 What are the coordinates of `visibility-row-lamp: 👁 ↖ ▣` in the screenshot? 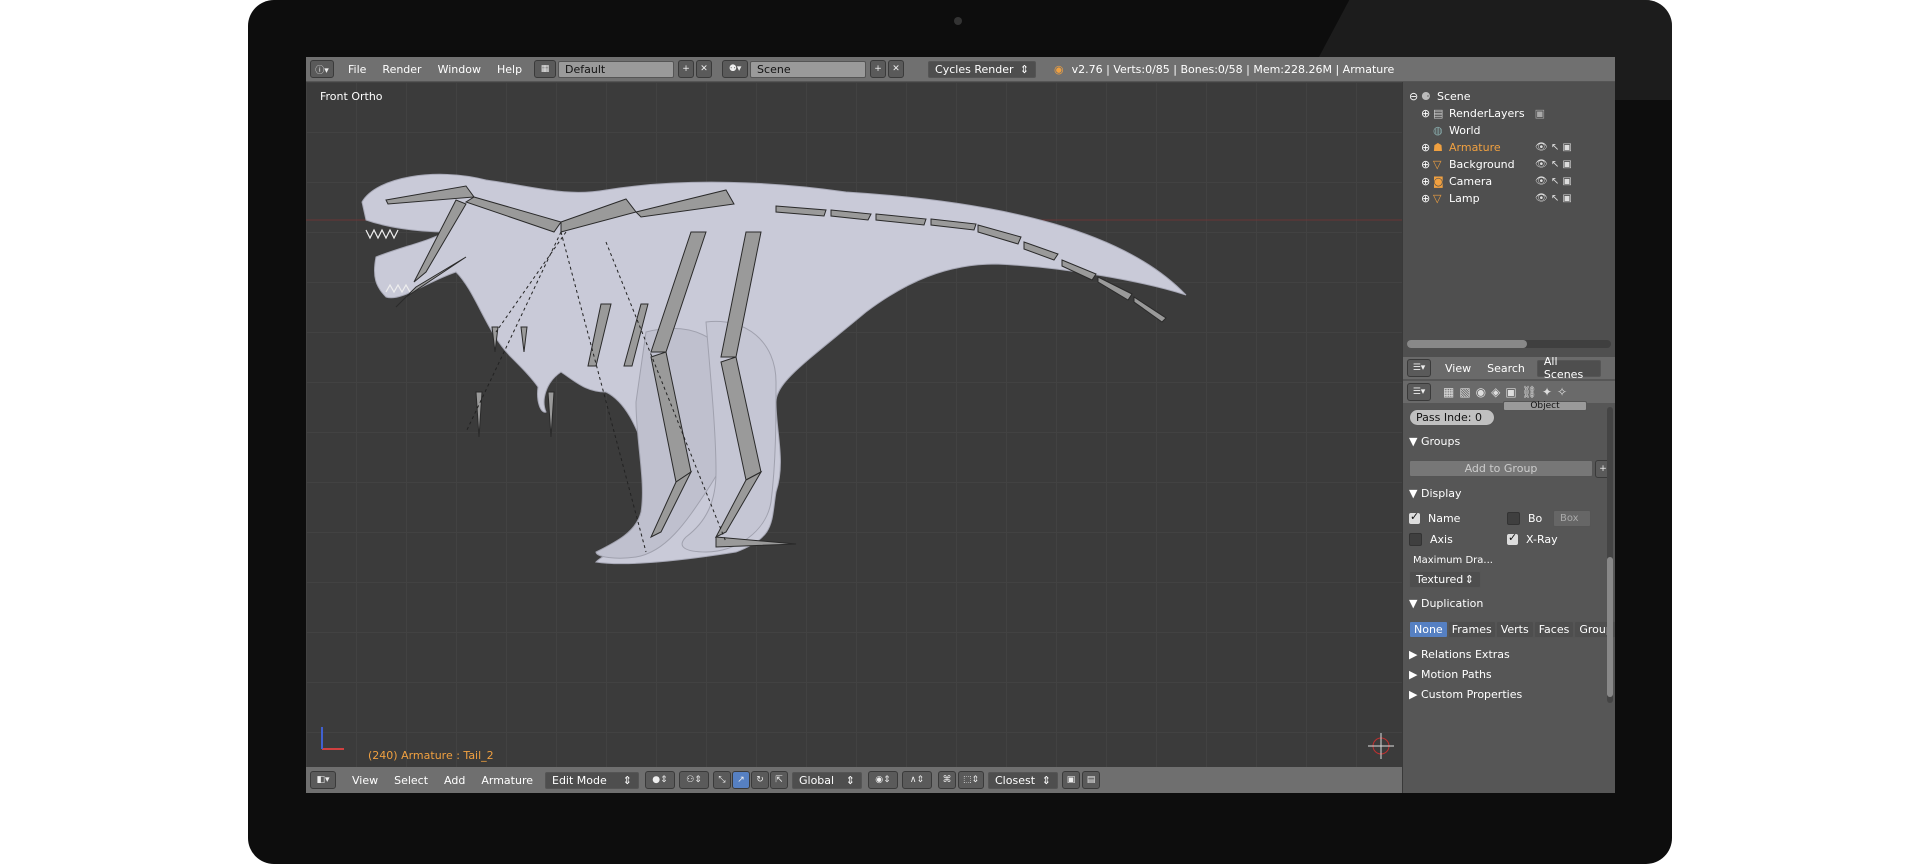 It's located at (1553, 198).